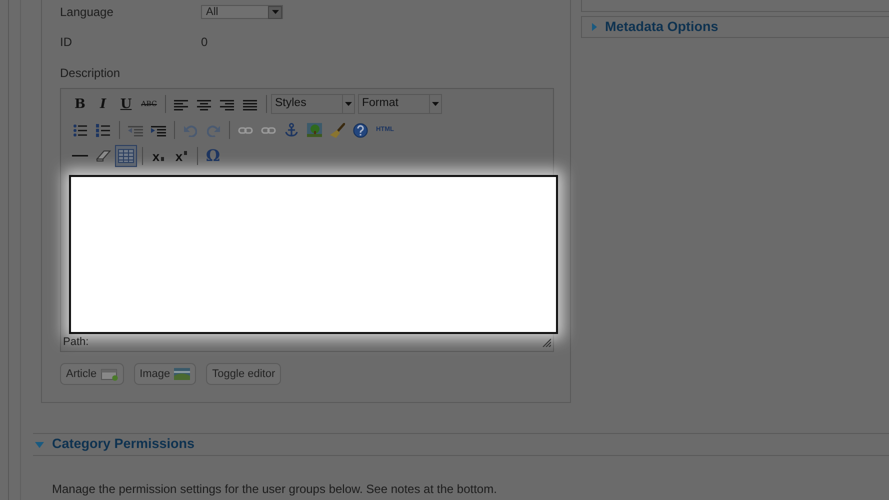 This screenshot has height=500, width=889. Describe the element at coordinates (126, 104) in the screenshot. I see `underline-button: U` at that location.